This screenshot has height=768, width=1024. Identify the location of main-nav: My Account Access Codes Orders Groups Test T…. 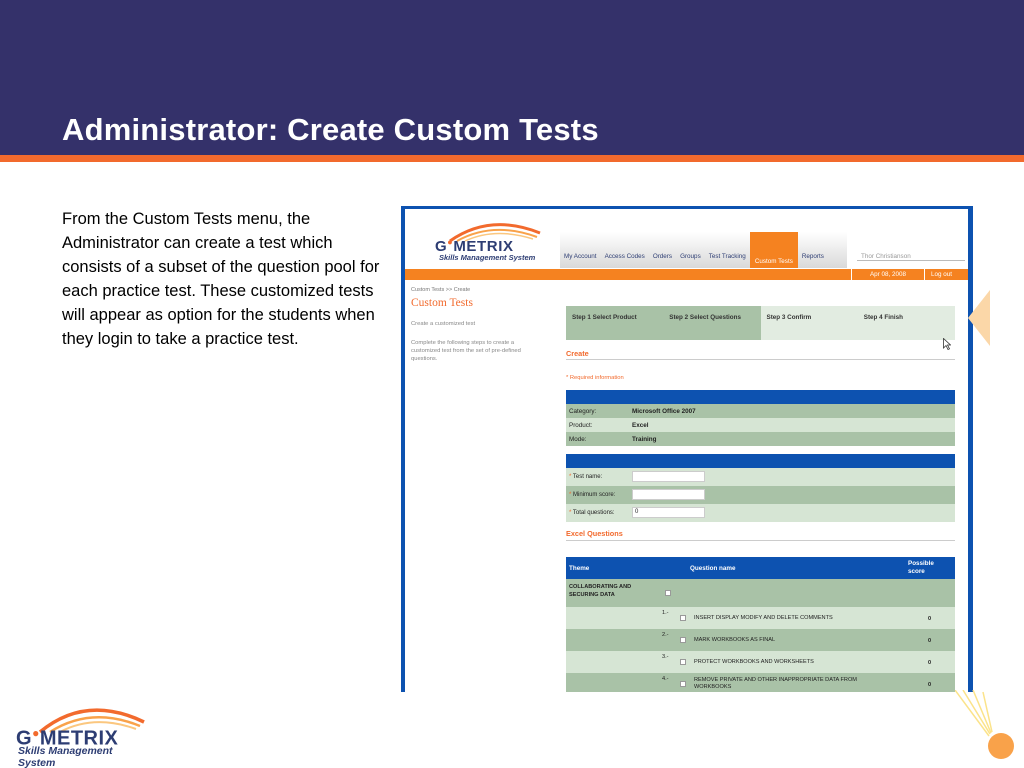
(703, 250).